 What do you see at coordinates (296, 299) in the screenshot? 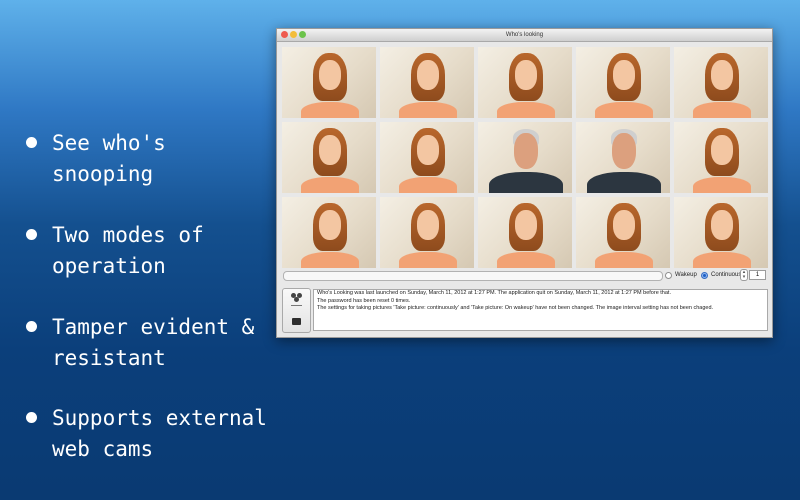
I see `camera-cluster-icon` at bounding box center [296, 299].